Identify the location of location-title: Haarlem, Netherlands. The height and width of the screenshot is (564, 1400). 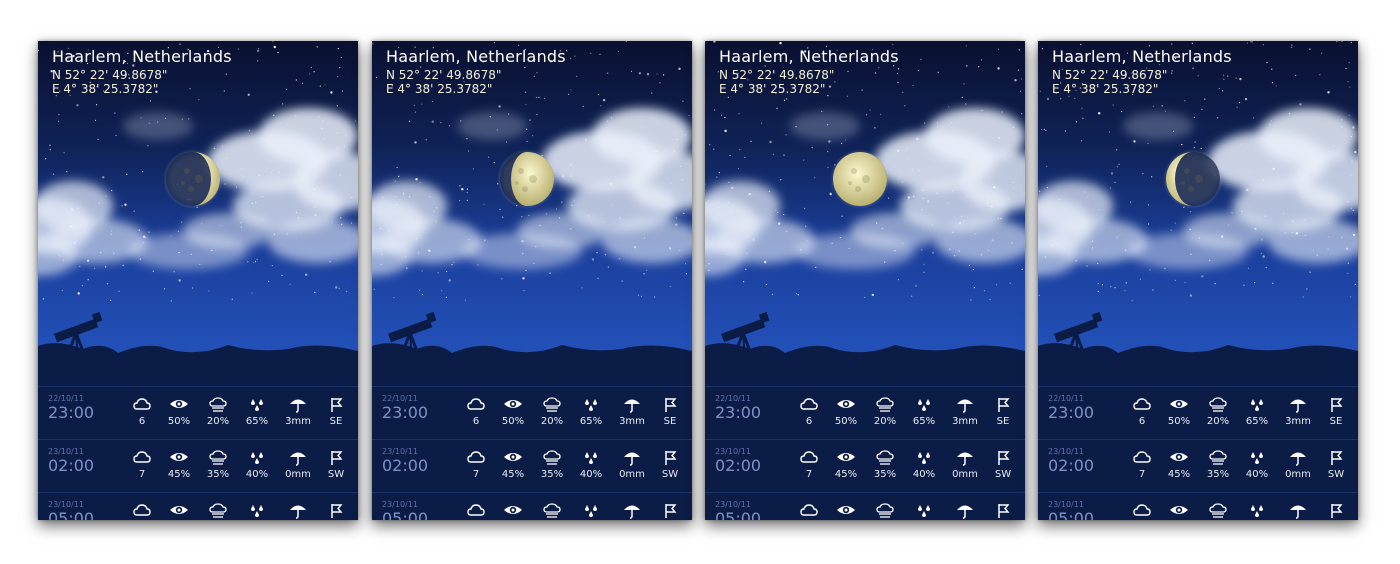
(809, 56).